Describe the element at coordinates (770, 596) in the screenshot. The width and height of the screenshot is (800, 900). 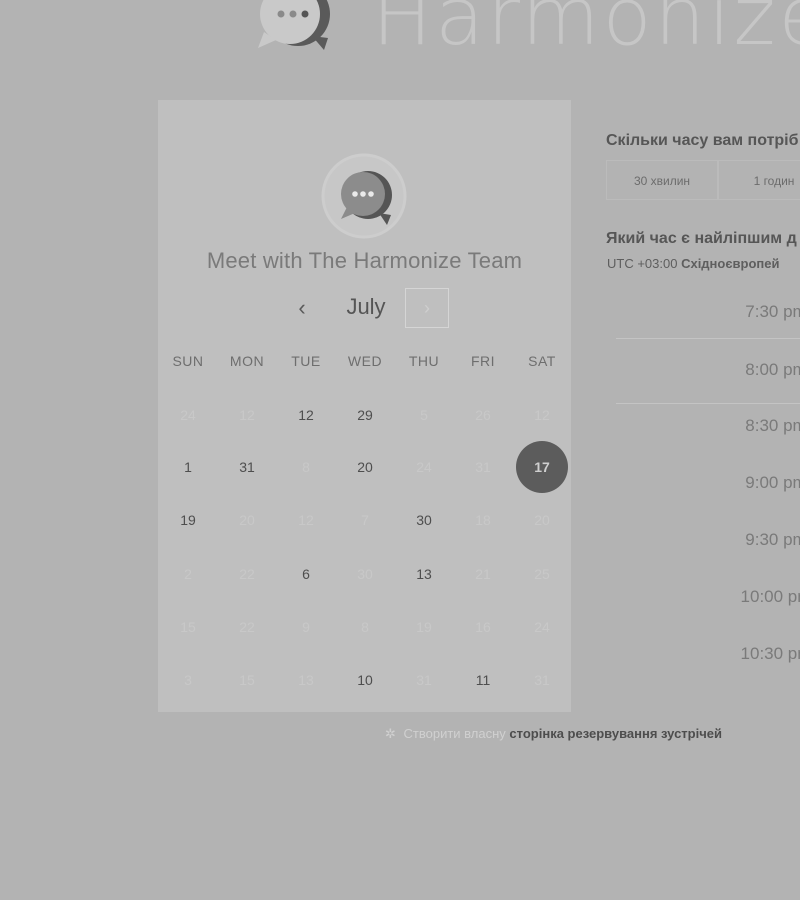
I see `time-slot-label: 10:00 pm` at that location.